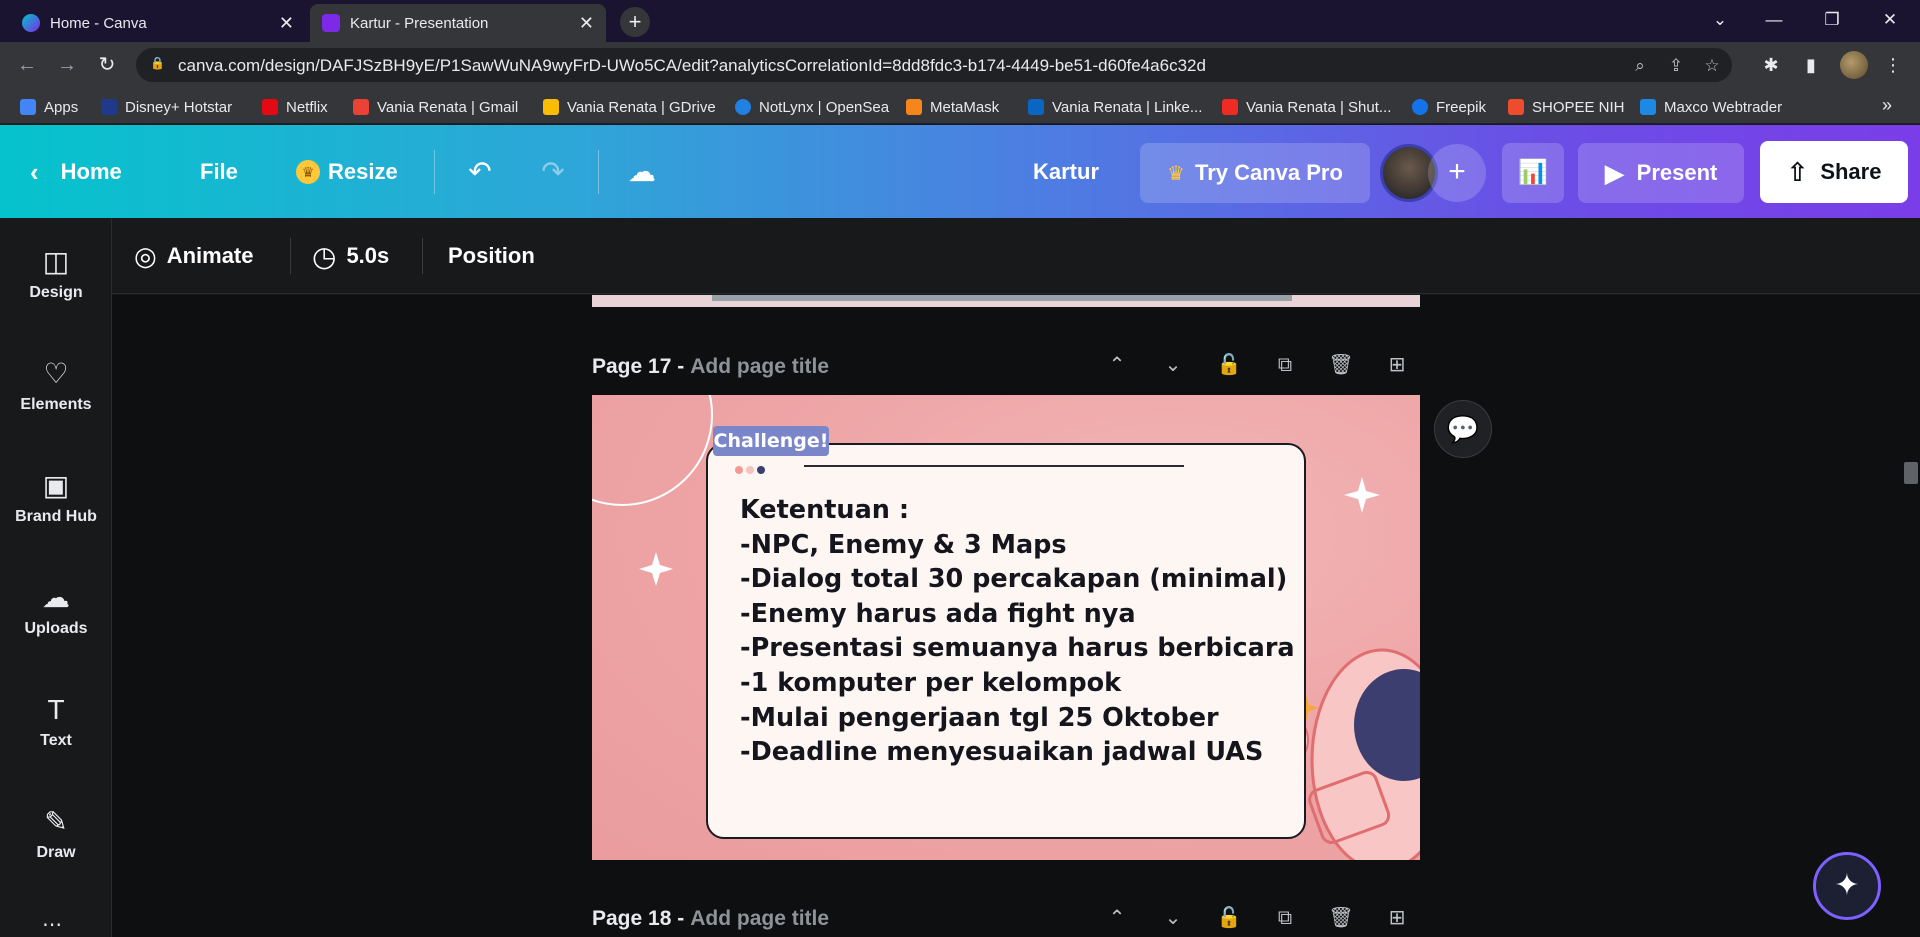  Describe the element at coordinates (28, 107) in the screenshot. I see `apps-grid-icon` at that location.